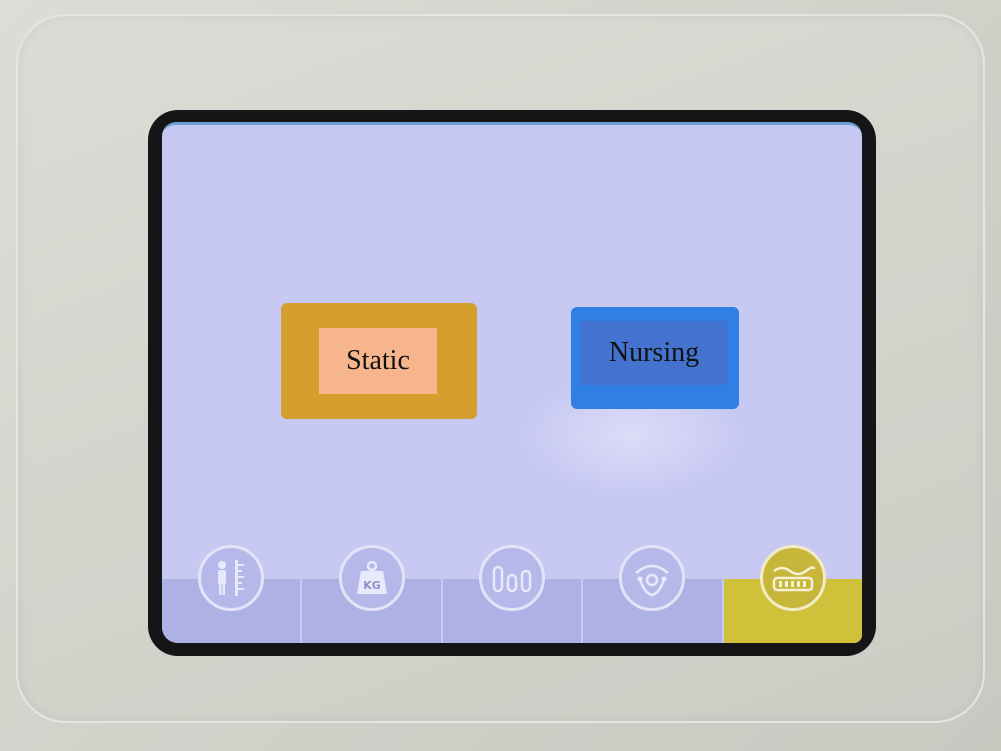 This screenshot has height=751, width=1001. Describe the element at coordinates (231, 578) in the screenshot. I see `height-measure-icon` at that location.